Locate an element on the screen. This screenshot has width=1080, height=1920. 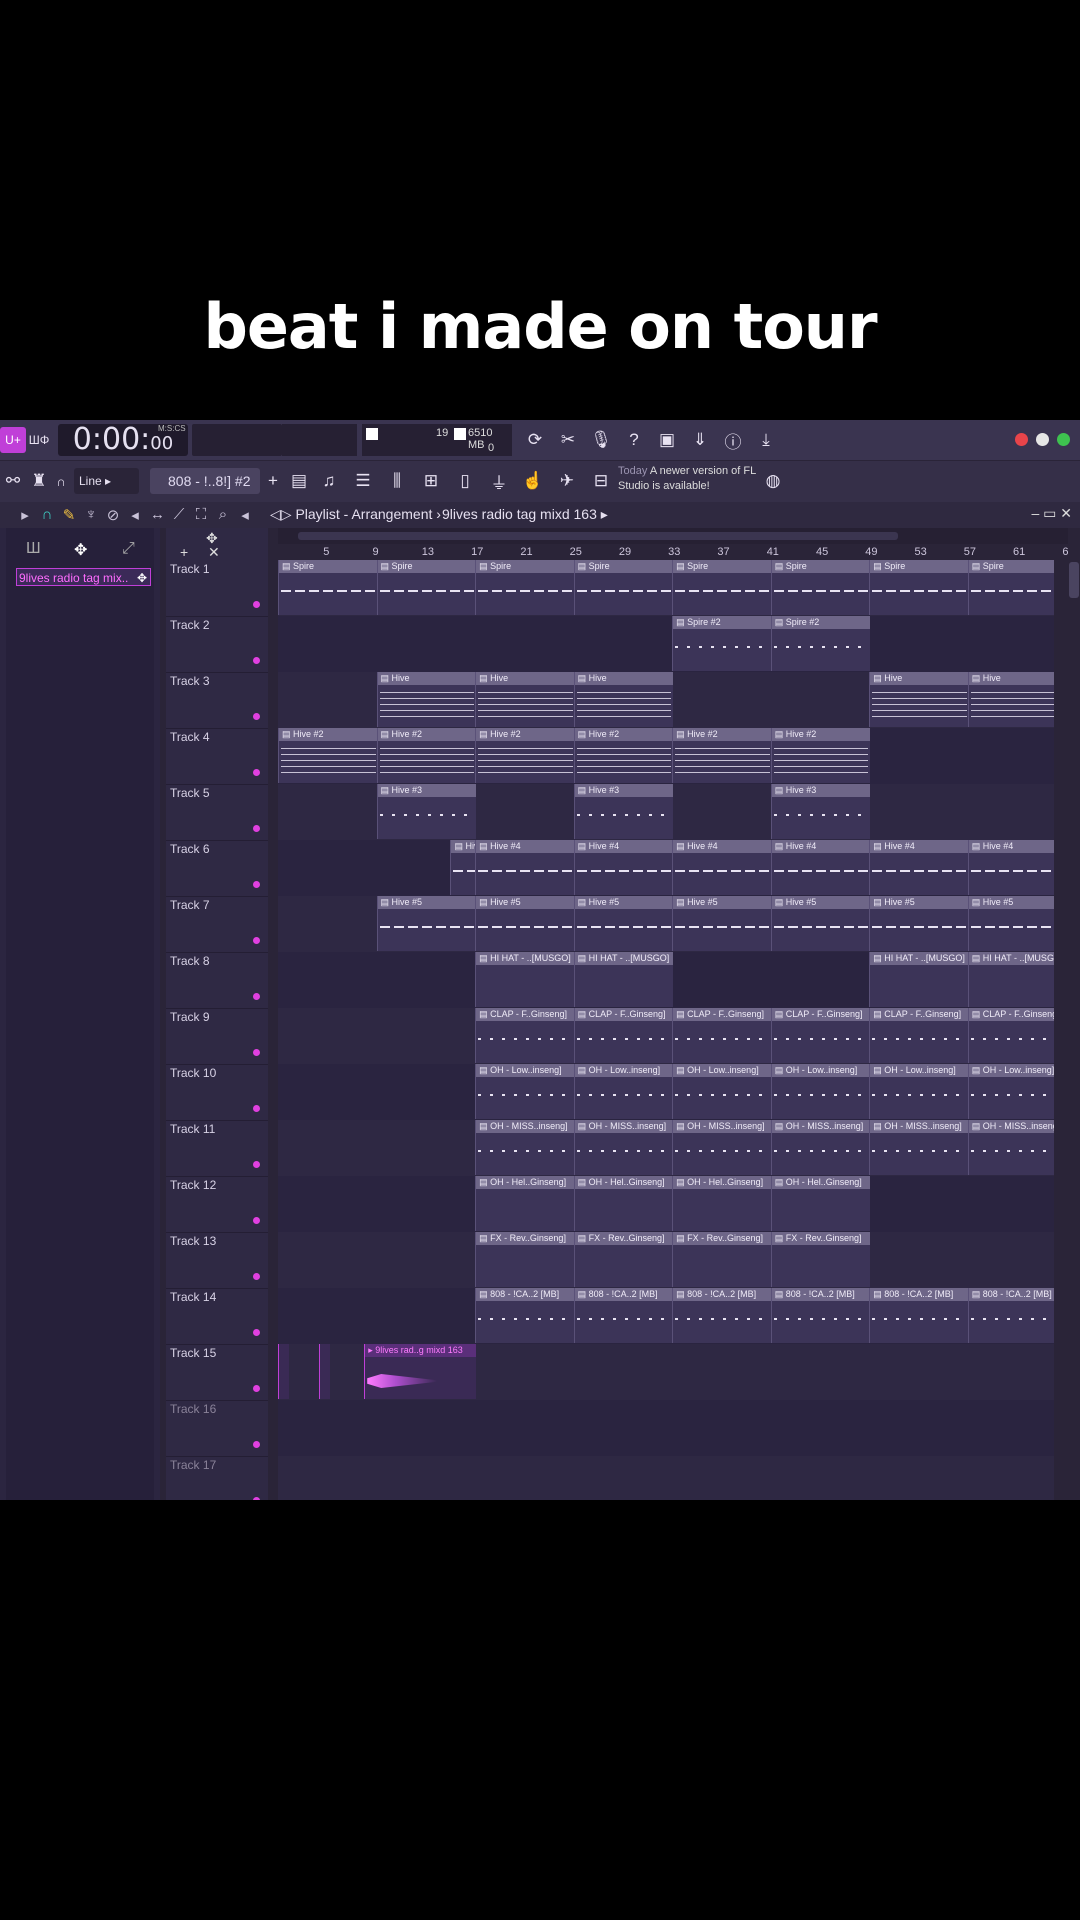
stamp-icon: ♜ is located at coordinates (39, 481).